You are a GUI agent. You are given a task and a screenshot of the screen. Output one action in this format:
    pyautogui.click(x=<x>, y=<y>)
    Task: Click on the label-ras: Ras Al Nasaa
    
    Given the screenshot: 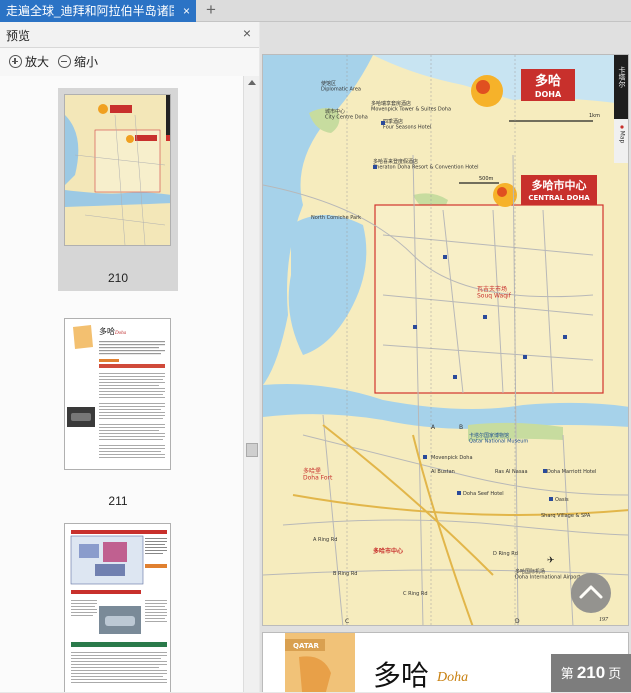 What is the action you would take?
    pyautogui.click(x=511, y=472)
    